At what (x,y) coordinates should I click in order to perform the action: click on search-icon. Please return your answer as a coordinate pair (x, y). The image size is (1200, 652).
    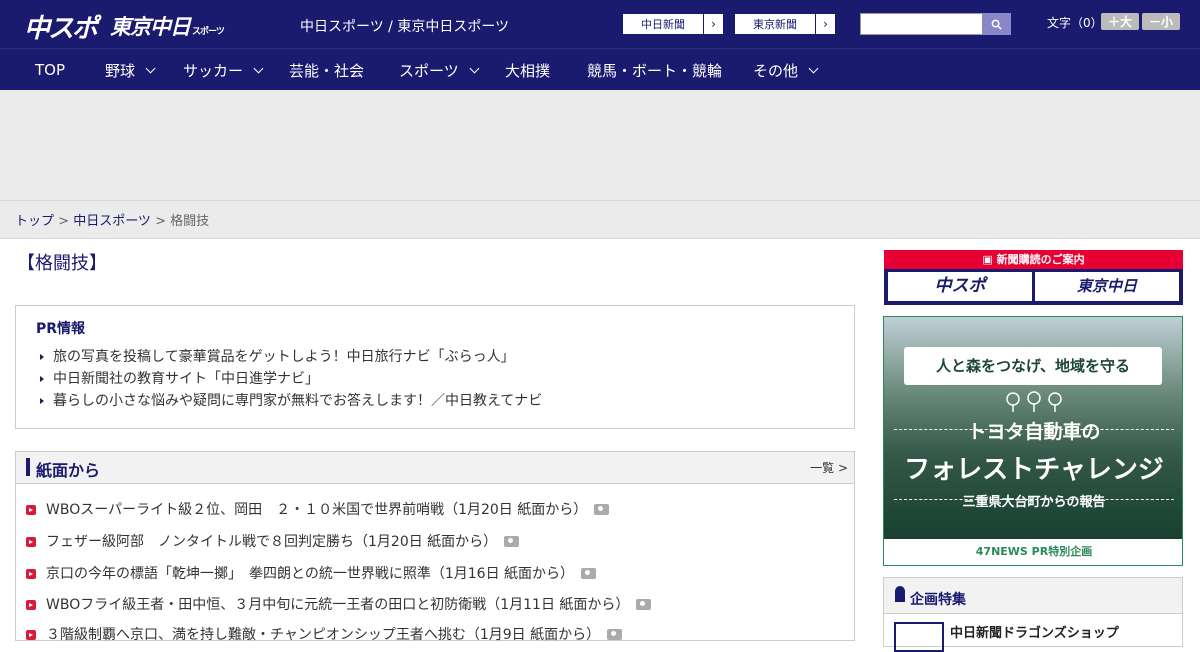
    Looking at the image, I should click on (996, 24).